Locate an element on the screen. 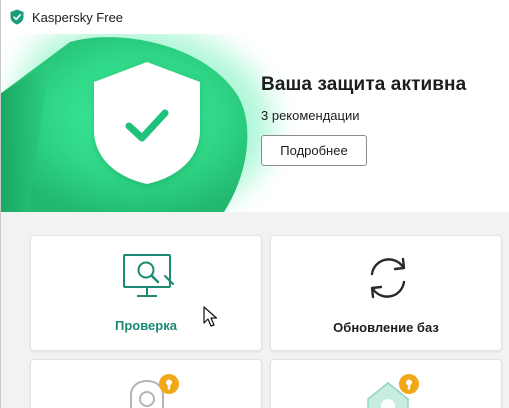 This screenshot has height=408, width=509. safe-home-tile is located at coordinates (386, 383).